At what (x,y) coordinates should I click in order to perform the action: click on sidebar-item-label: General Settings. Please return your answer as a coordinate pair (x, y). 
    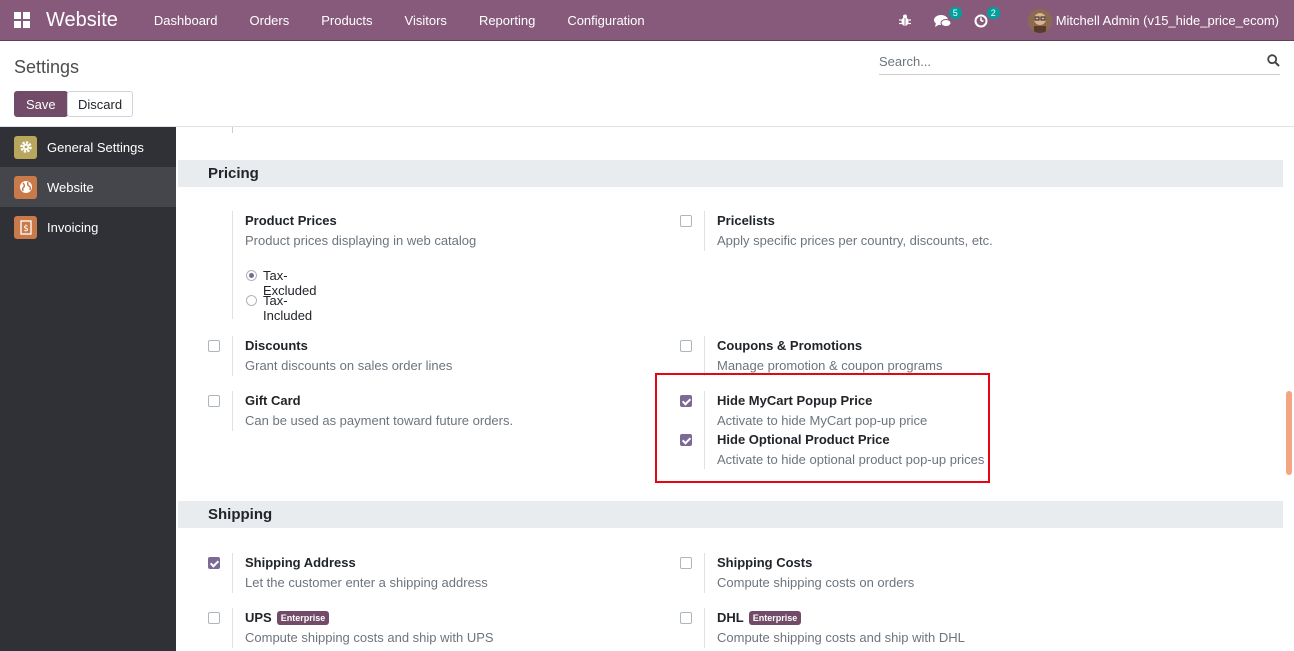
    Looking at the image, I should click on (95, 147).